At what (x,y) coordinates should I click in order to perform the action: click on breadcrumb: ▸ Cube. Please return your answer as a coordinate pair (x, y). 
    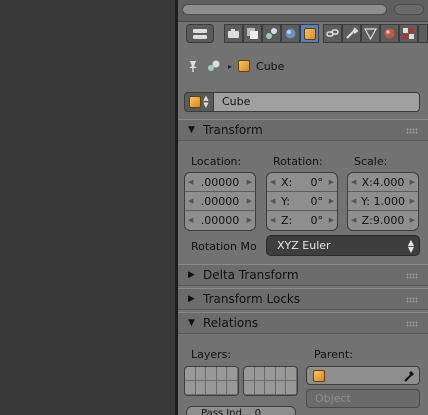
    Looking at the image, I should click on (235, 66).